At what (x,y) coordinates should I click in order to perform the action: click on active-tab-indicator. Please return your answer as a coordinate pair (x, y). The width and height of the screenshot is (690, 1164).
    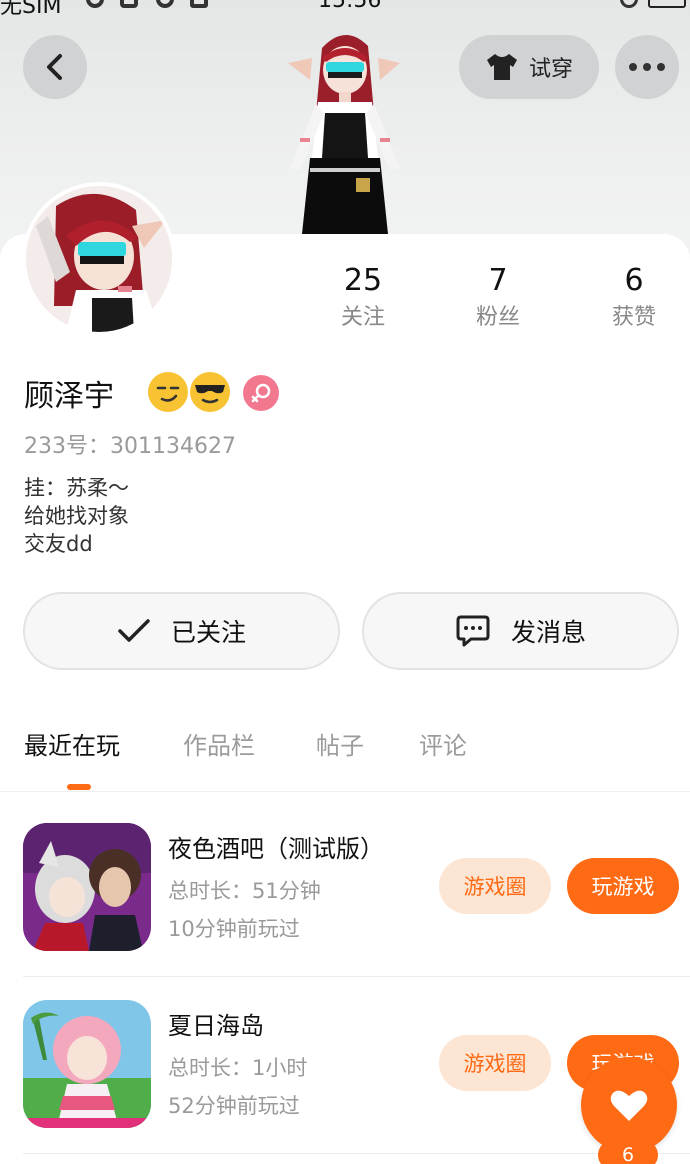
    Looking at the image, I should click on (79, 787).